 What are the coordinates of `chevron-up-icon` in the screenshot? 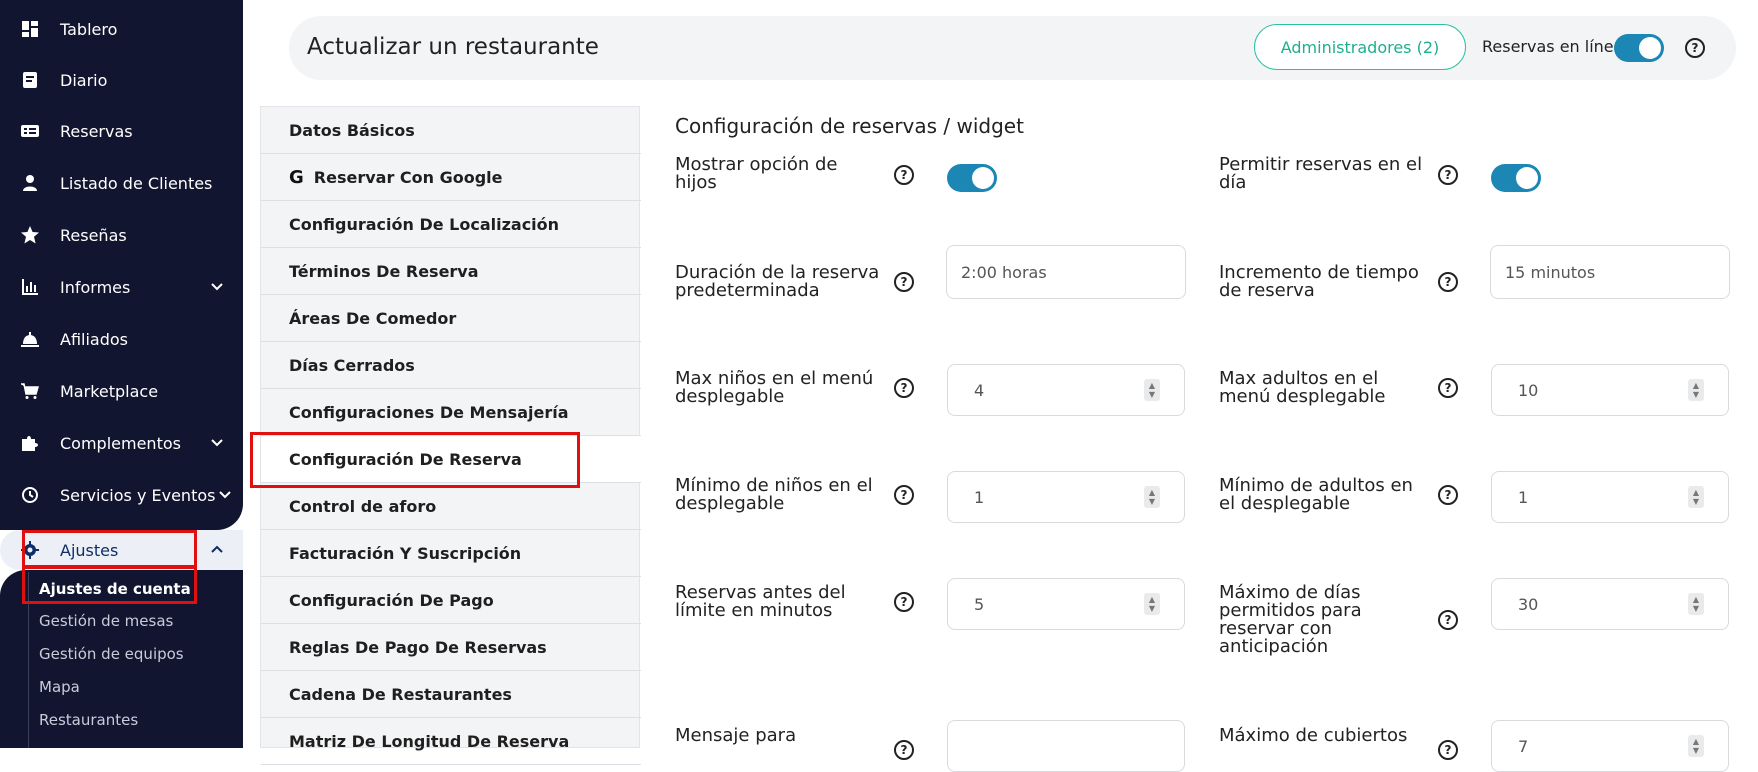 It's located at (217, 549).